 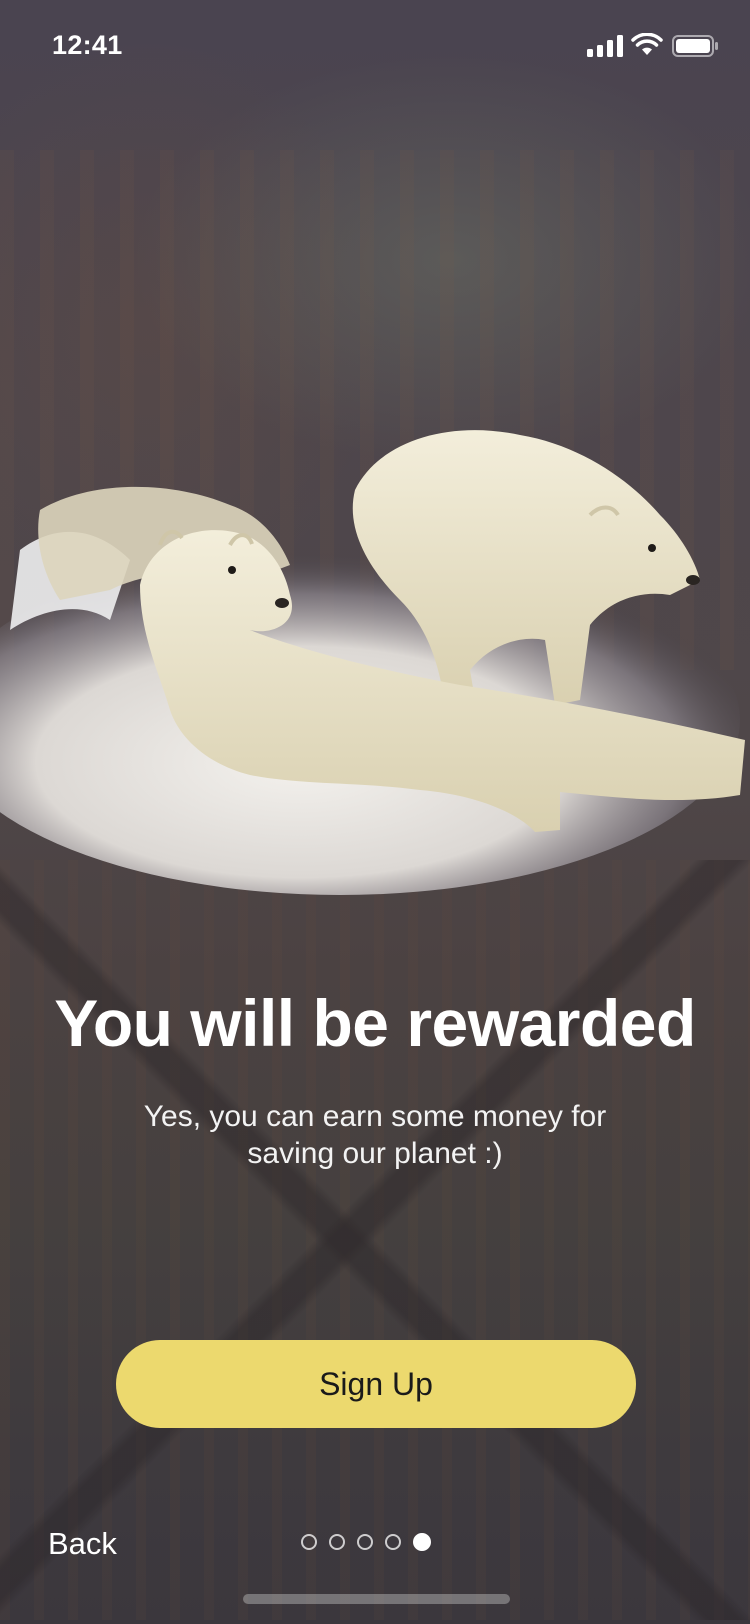 What do you see at coordinates (375, 1153) in the screenshot?
I see `subtitle-line-2: saving our planet :)` at bounding box center [375, 1153].